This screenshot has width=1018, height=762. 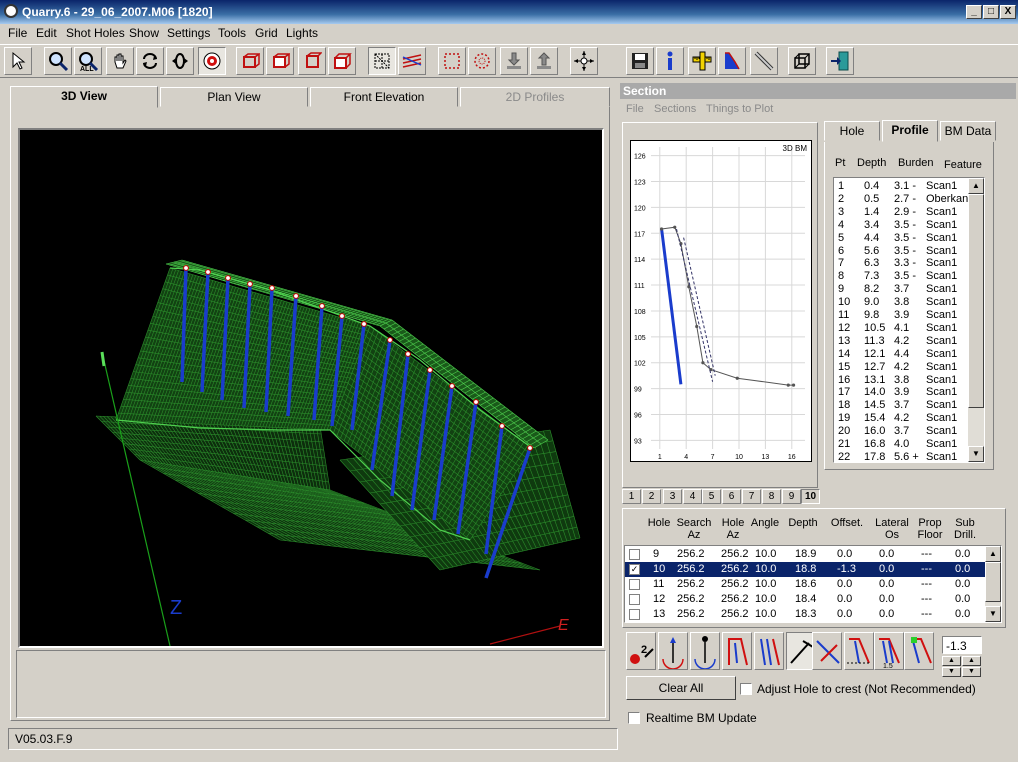 I want to click on spin-up-right: ▲, so click(x=971, y=661).